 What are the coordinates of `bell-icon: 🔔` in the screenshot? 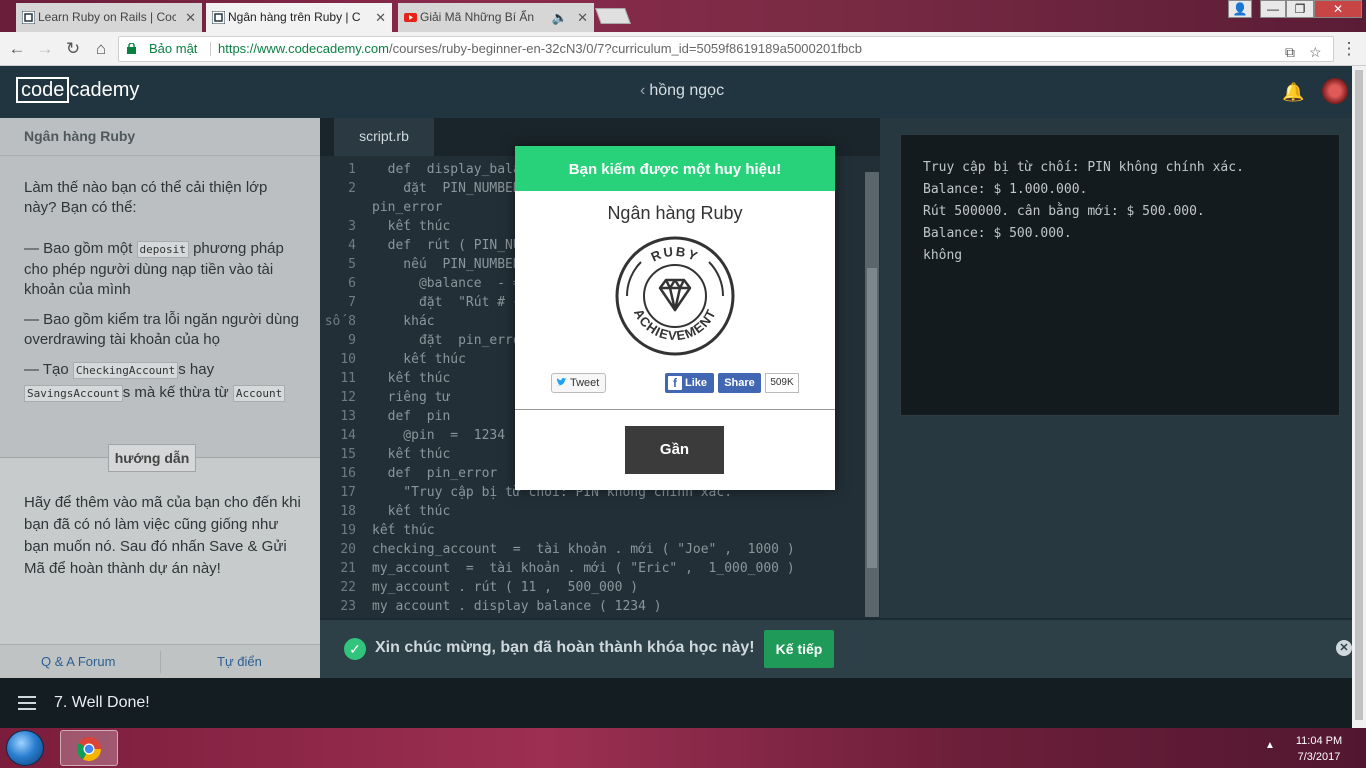 It's located at (1293, 92).